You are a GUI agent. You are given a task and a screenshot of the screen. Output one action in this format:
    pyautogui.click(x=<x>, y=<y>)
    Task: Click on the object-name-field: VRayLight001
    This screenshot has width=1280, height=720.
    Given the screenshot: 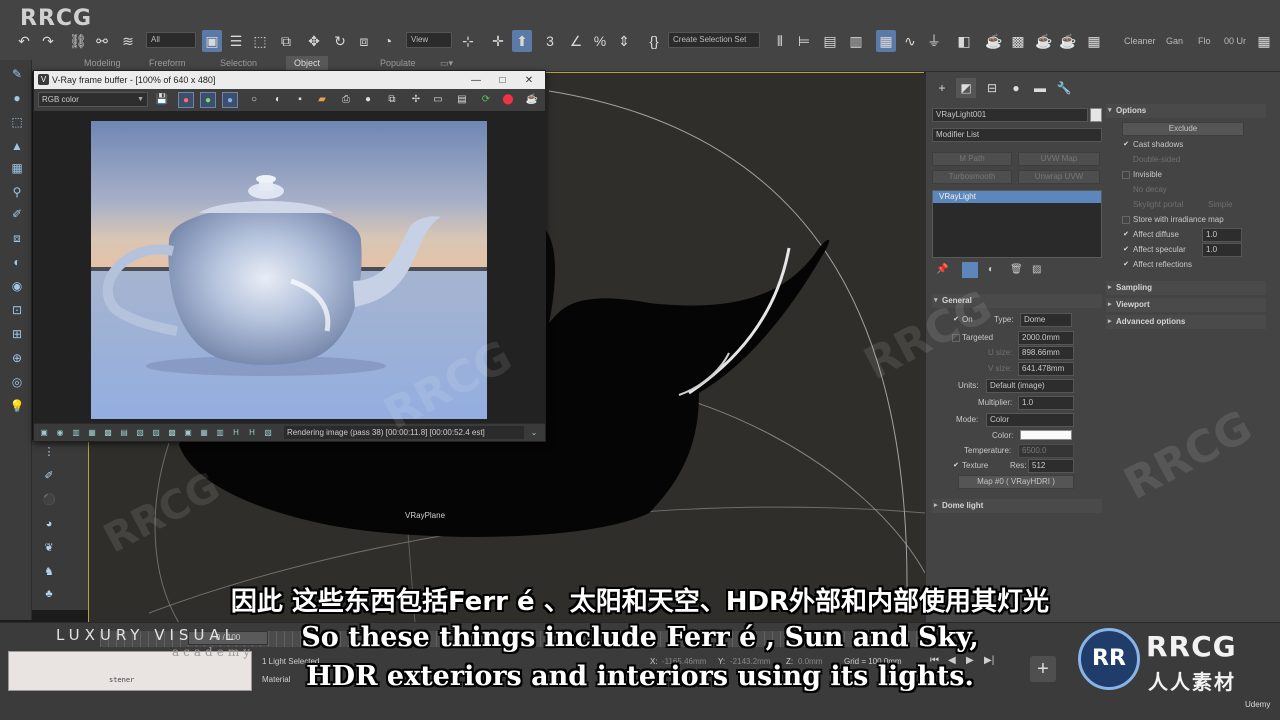 What is the action you would take?
    pyautogui.click(x=1010, y=115)
    